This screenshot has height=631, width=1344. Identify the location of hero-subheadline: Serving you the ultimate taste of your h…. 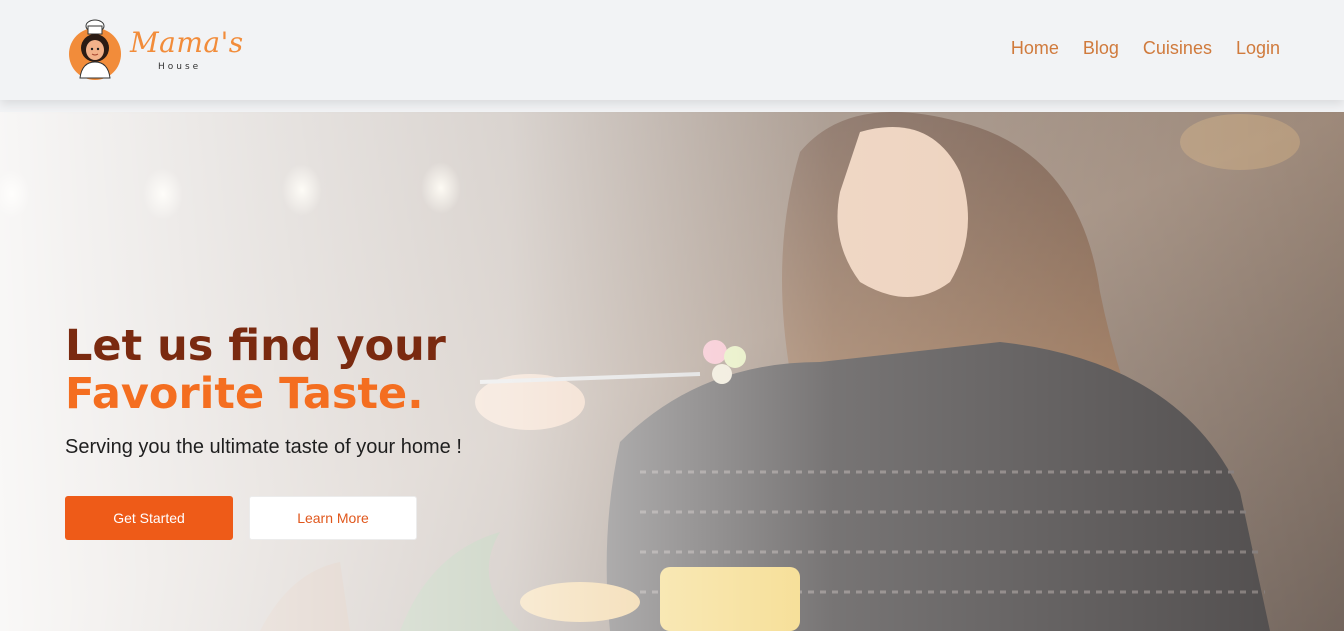
(263, 447).